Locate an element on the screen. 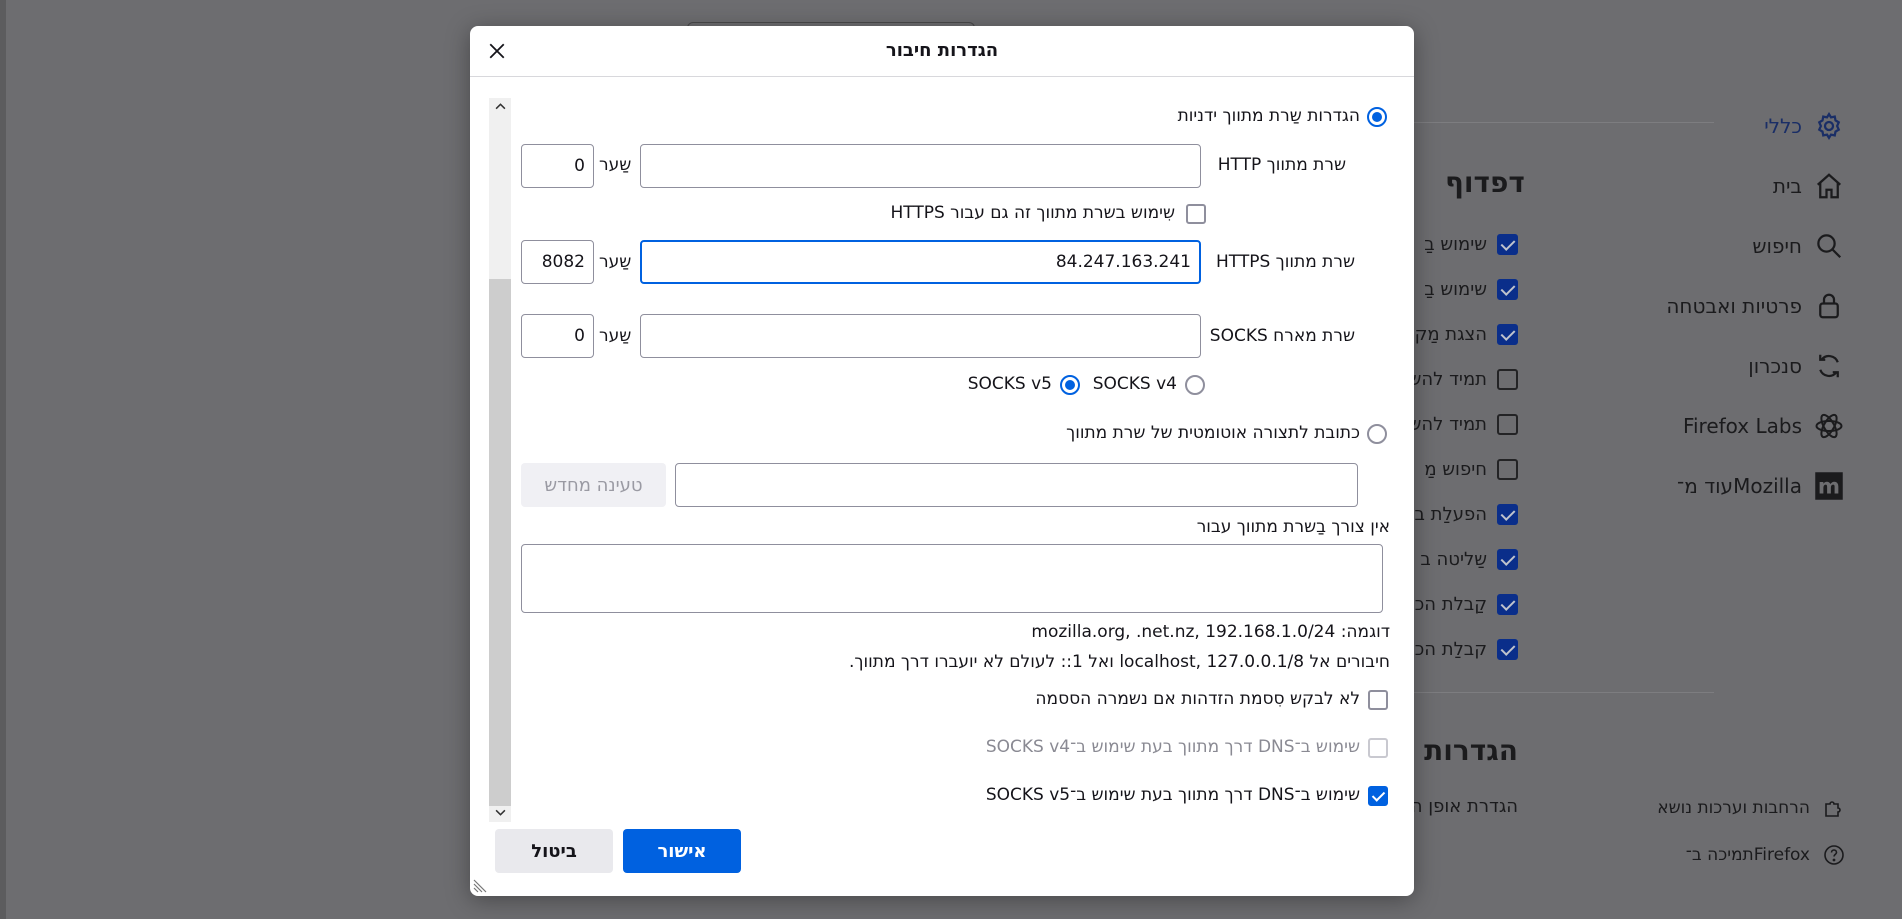 This screenshot has height=919, width=1902. http-proxy-input is located at coordinates (920, 166).